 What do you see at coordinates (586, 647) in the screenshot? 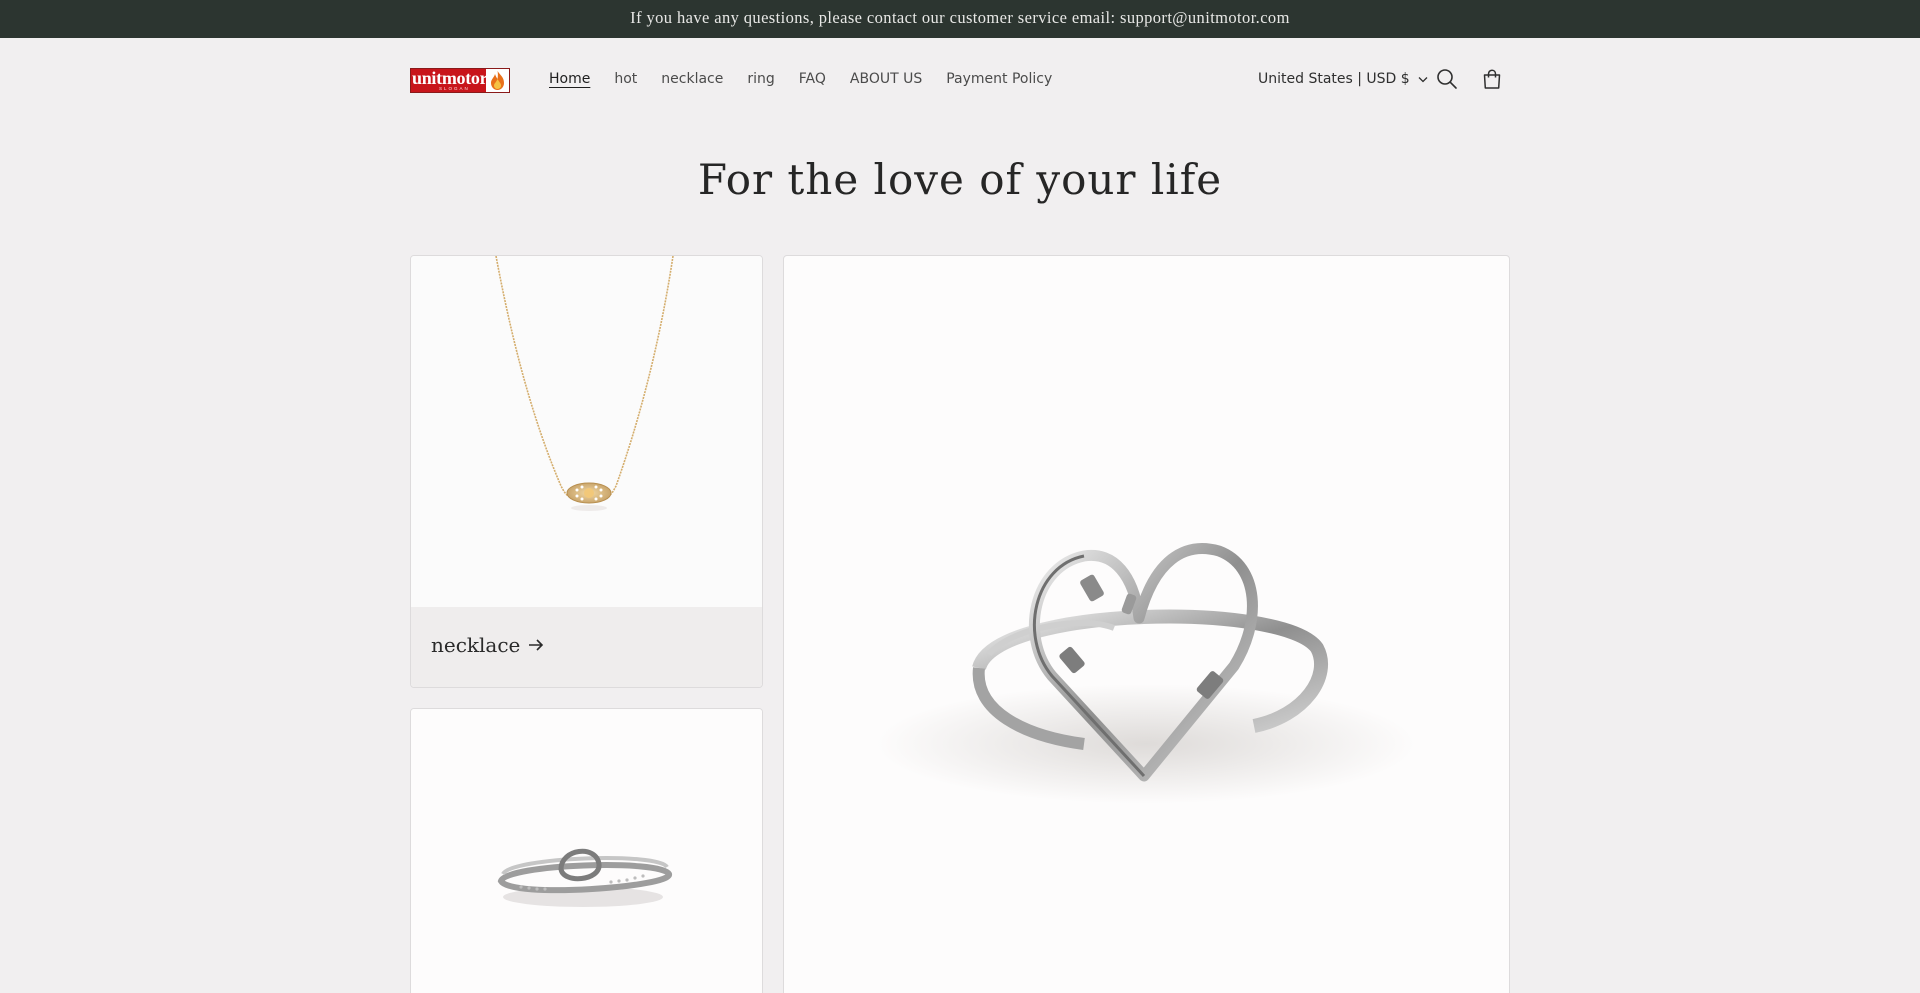
I see `collection-caption: necklace` at bounding box center [586, 647].